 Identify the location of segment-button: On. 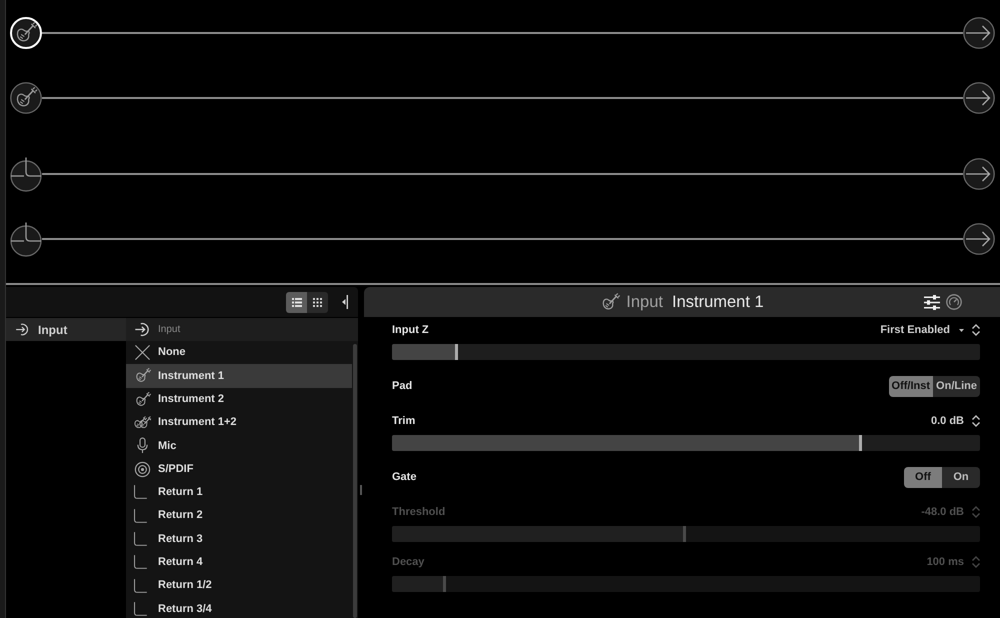
(961, 477).